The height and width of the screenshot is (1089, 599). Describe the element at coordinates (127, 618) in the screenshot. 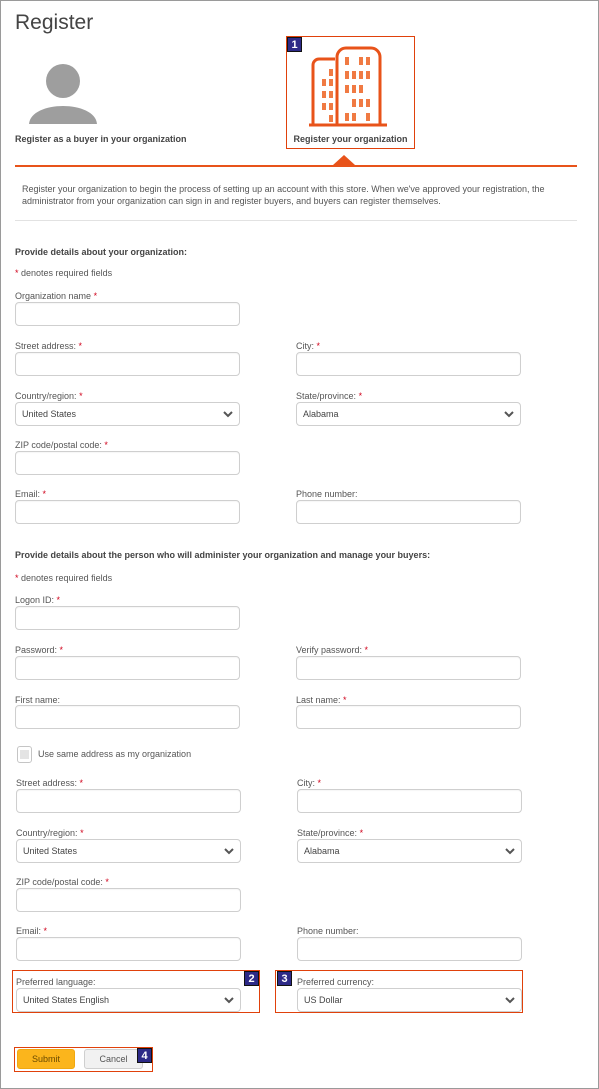

I see `logon-id-input` at that location.